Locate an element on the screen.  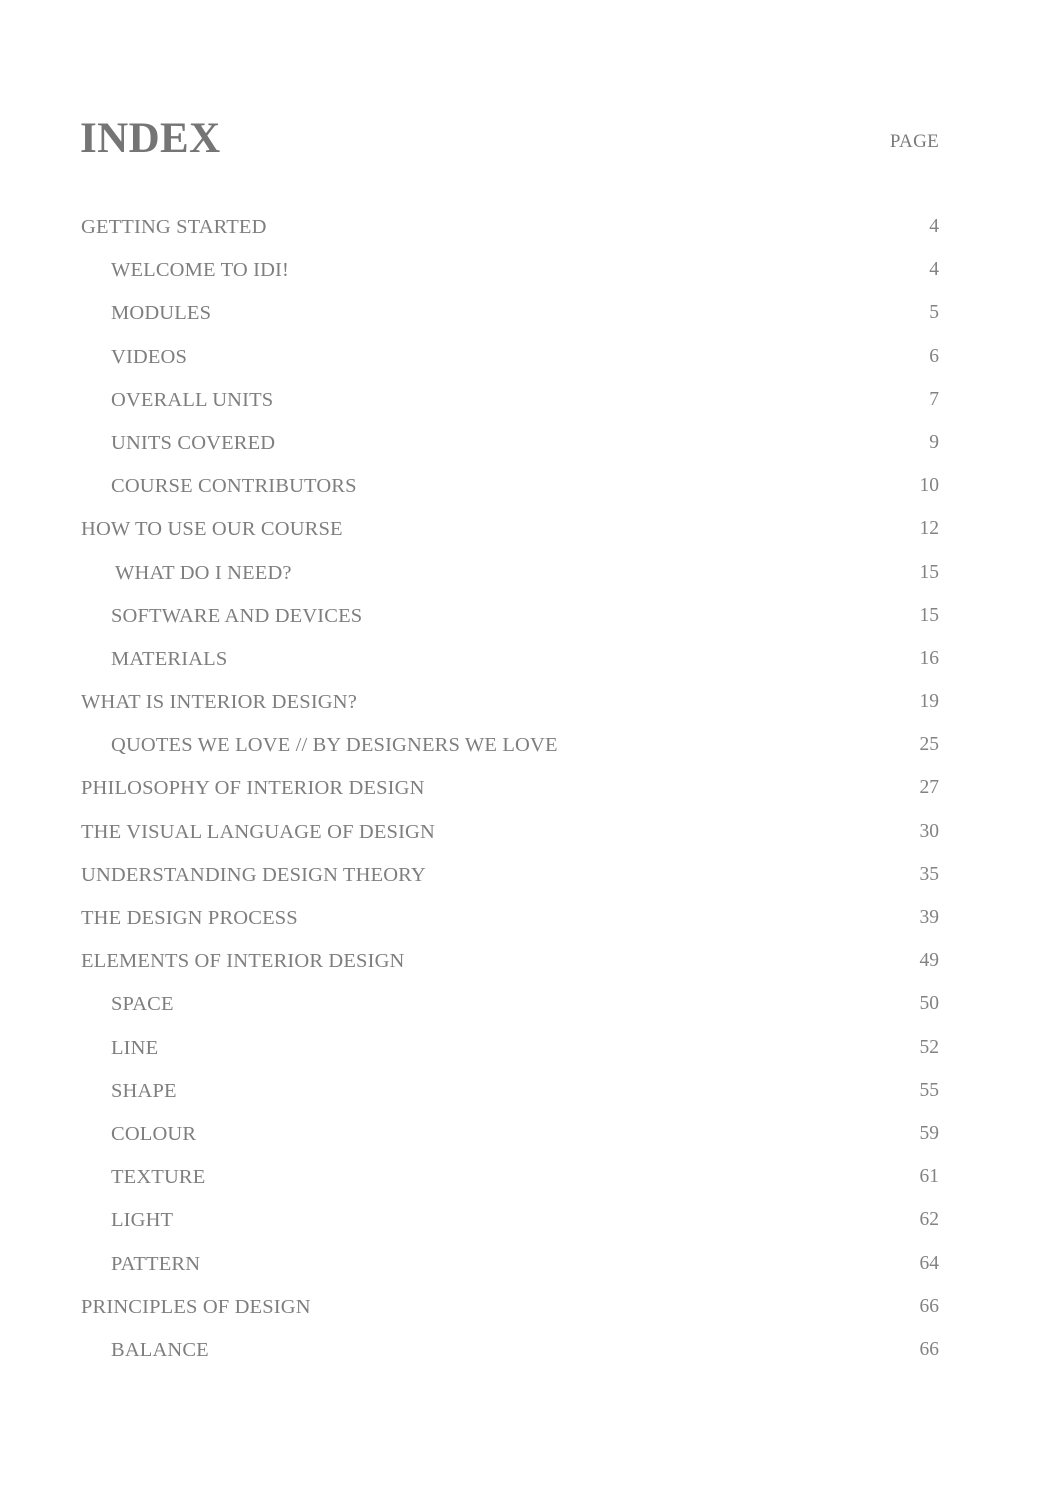
toc-entry-page-number: 55 is located at coordinates (929, 1090).